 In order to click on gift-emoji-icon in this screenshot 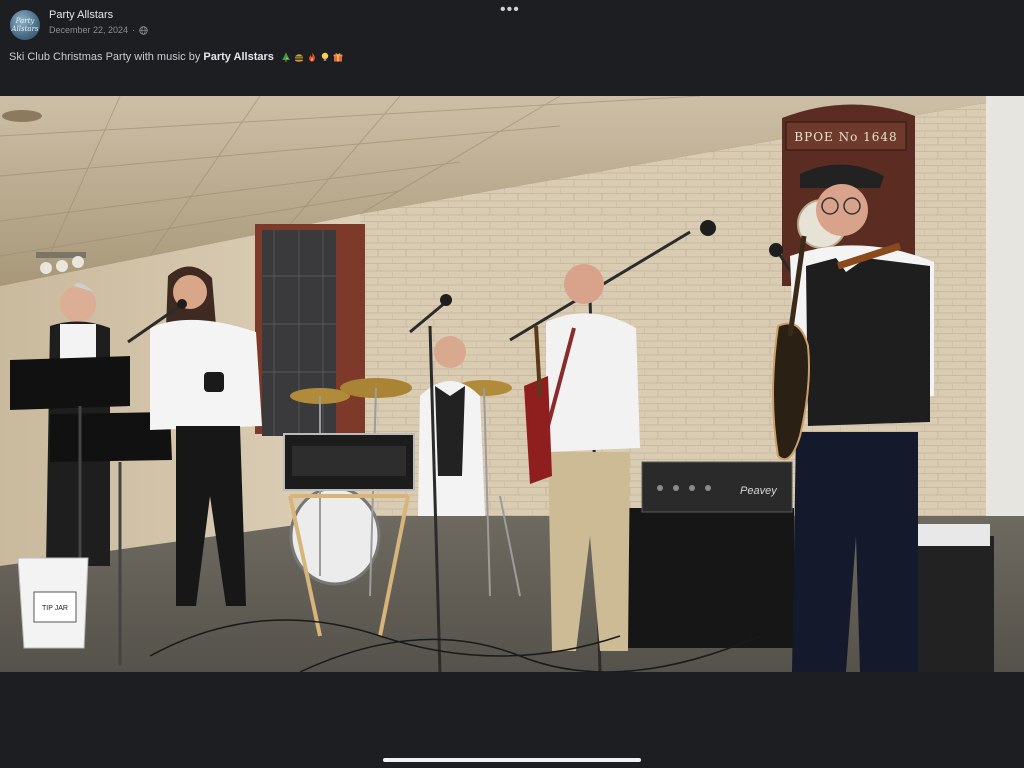, I will do `click(338, 57)`.